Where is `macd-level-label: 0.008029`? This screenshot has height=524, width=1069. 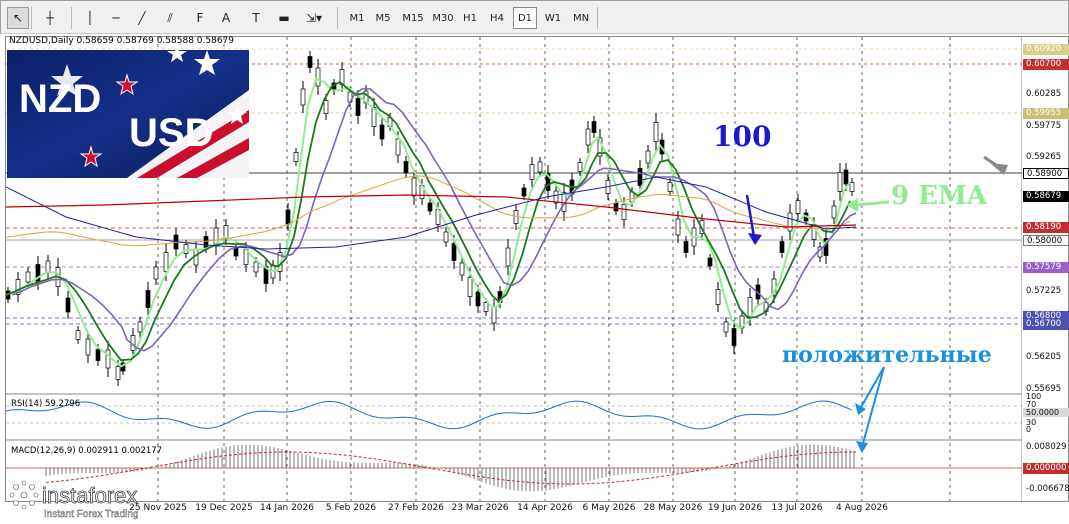 macd-level-label: 0.008029 is located at coordinates (1046, 447).